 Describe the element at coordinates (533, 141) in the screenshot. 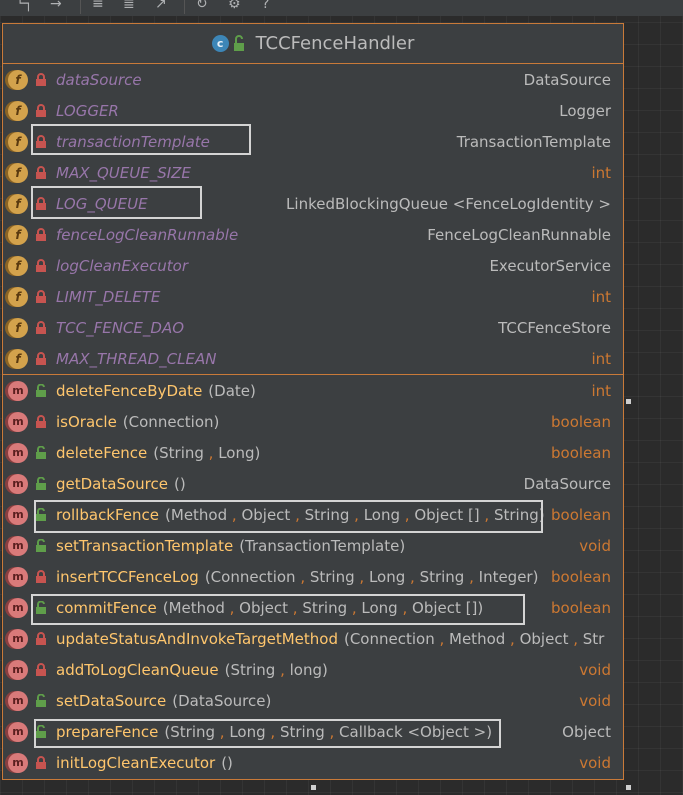

I see `field-type: TransactionTemplate` at that location.